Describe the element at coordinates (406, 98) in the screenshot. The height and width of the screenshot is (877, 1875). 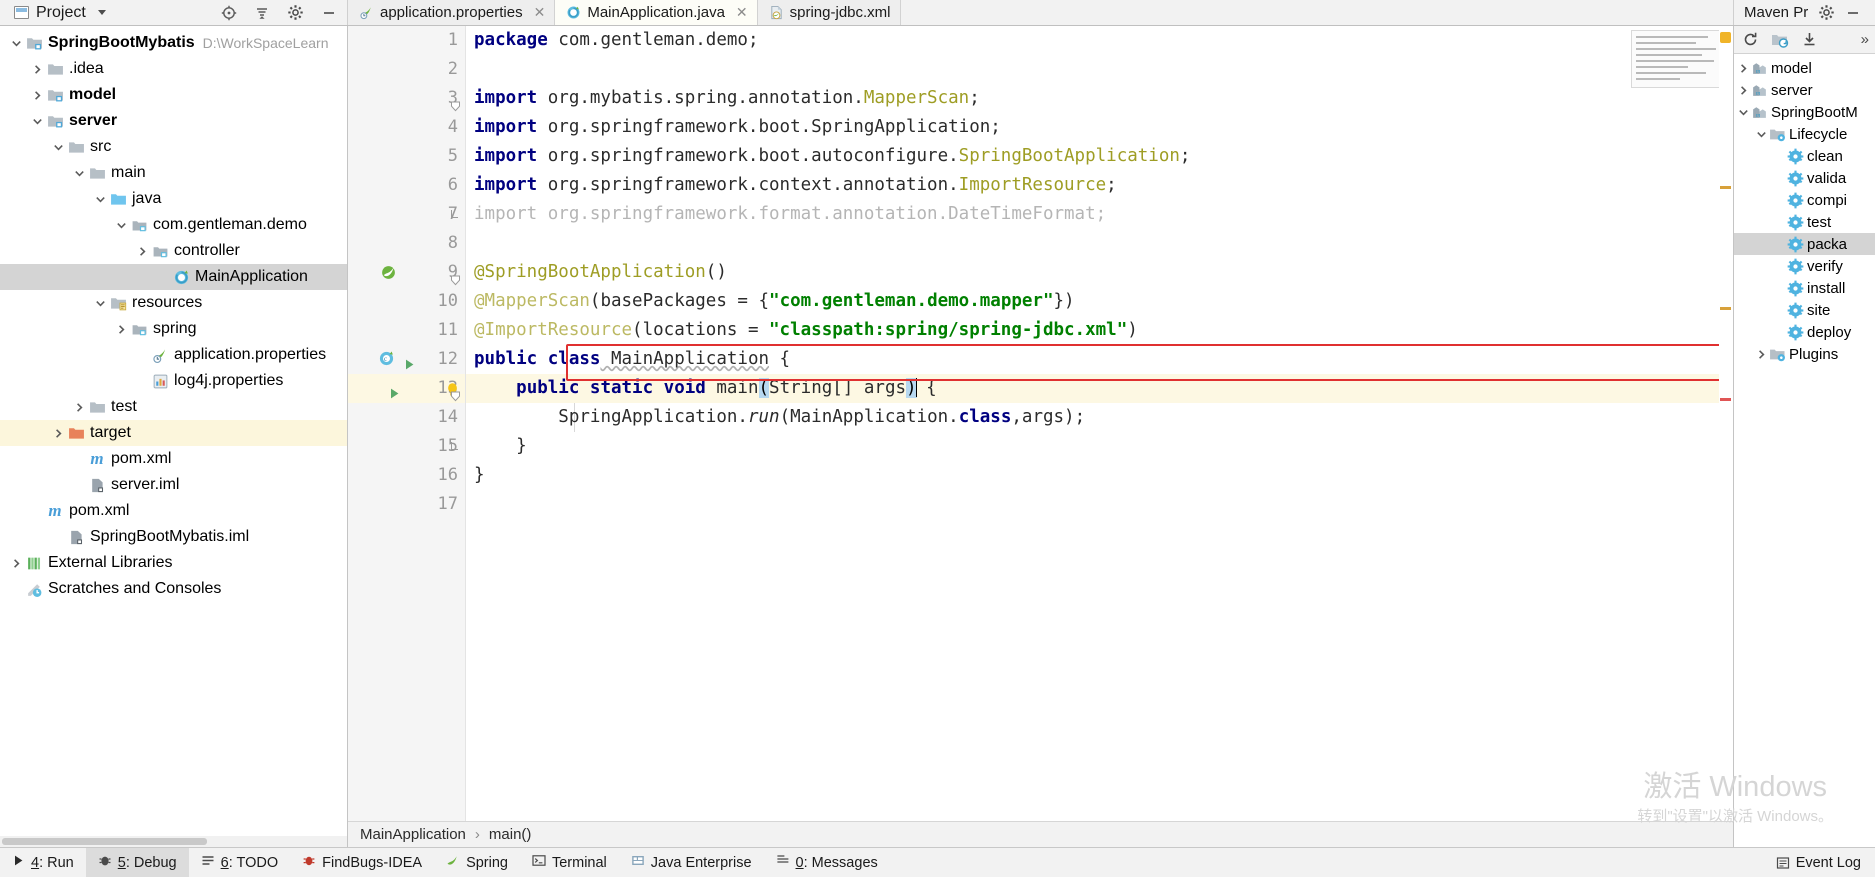
I see `gutter-line-3: 3` at that location.